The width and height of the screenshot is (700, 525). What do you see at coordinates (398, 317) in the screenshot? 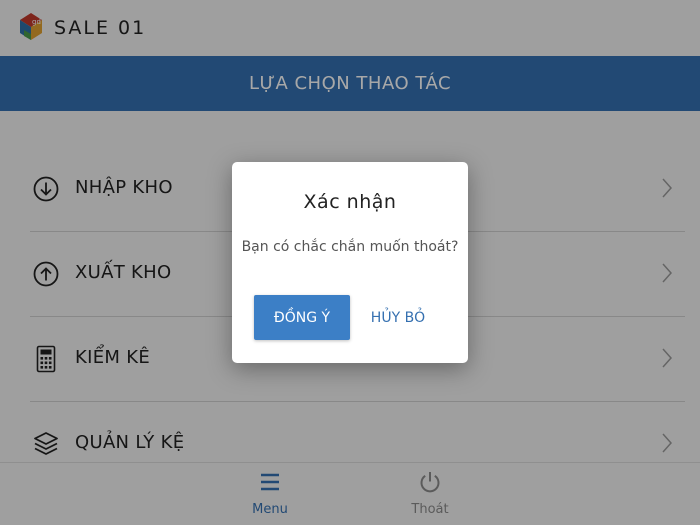
I see `cancel-button: HỦY BỎ` at bounding box center [398, 317].